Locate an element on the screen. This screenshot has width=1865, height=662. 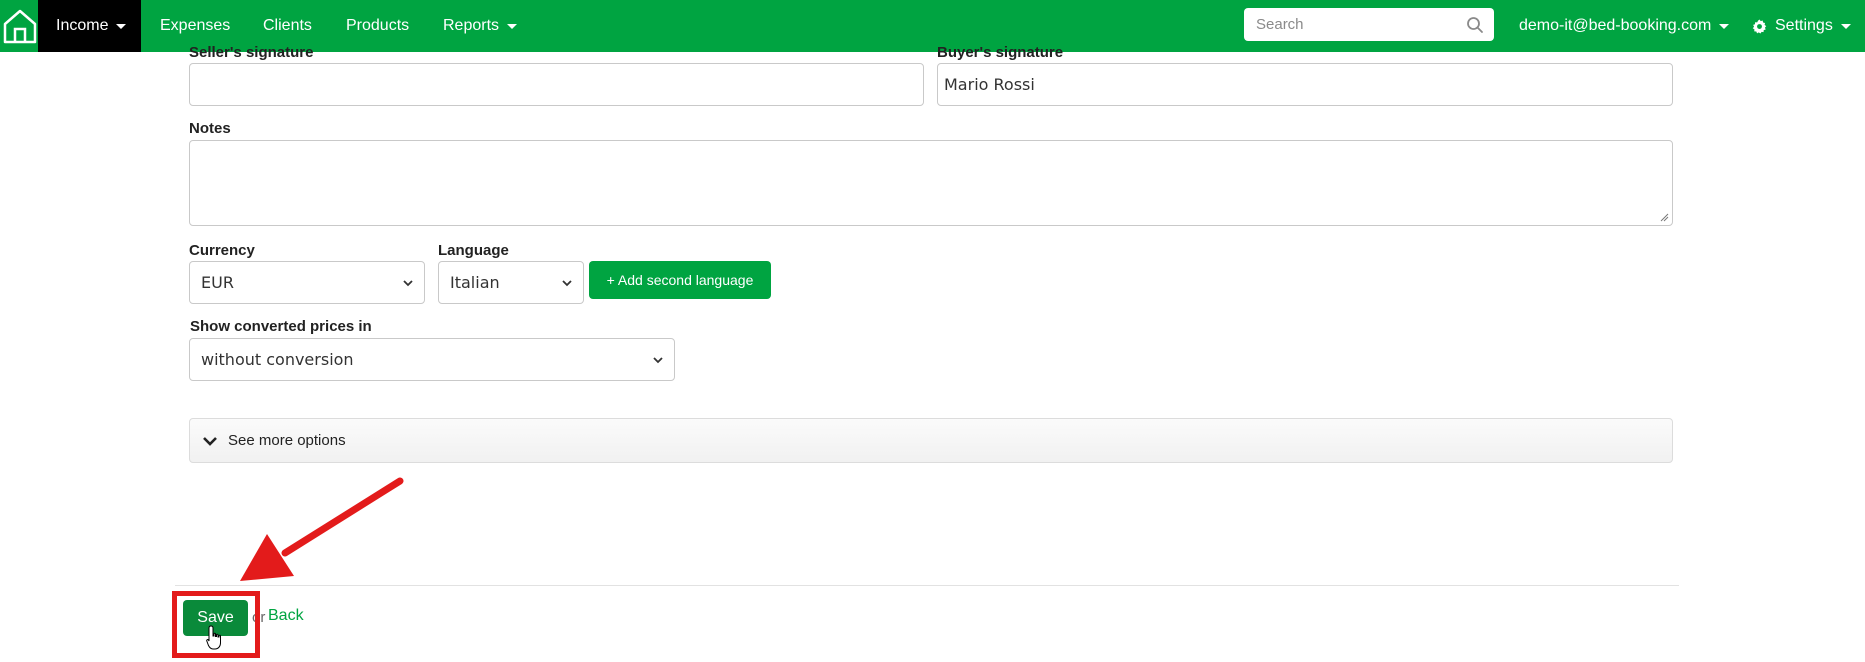
settings-label: Settings is located at coordinates (1804, 25).